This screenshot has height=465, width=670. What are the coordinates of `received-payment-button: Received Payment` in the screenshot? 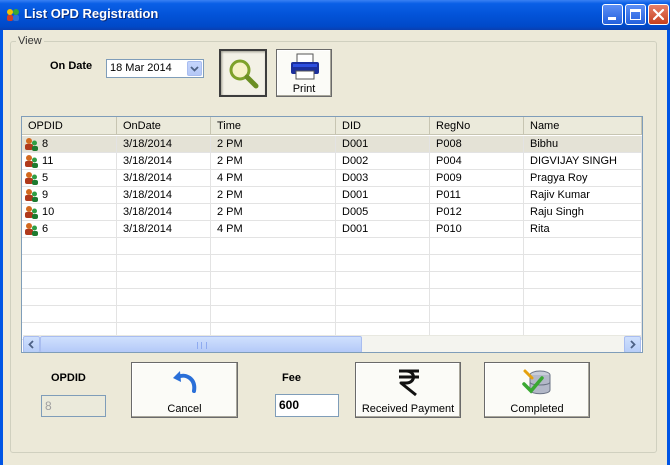 It's located at (408, 390).